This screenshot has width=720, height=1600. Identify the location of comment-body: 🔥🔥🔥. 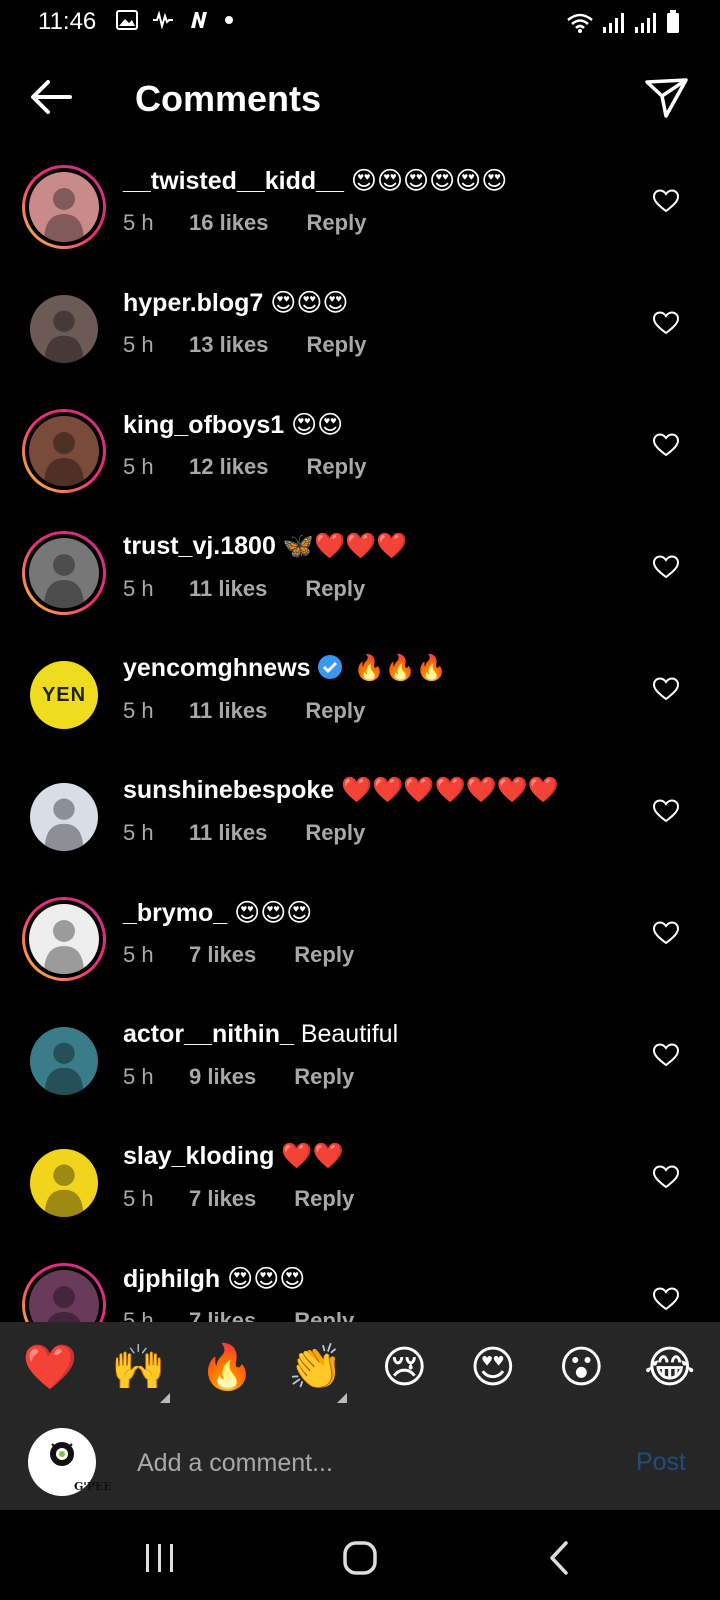
(400, 668).